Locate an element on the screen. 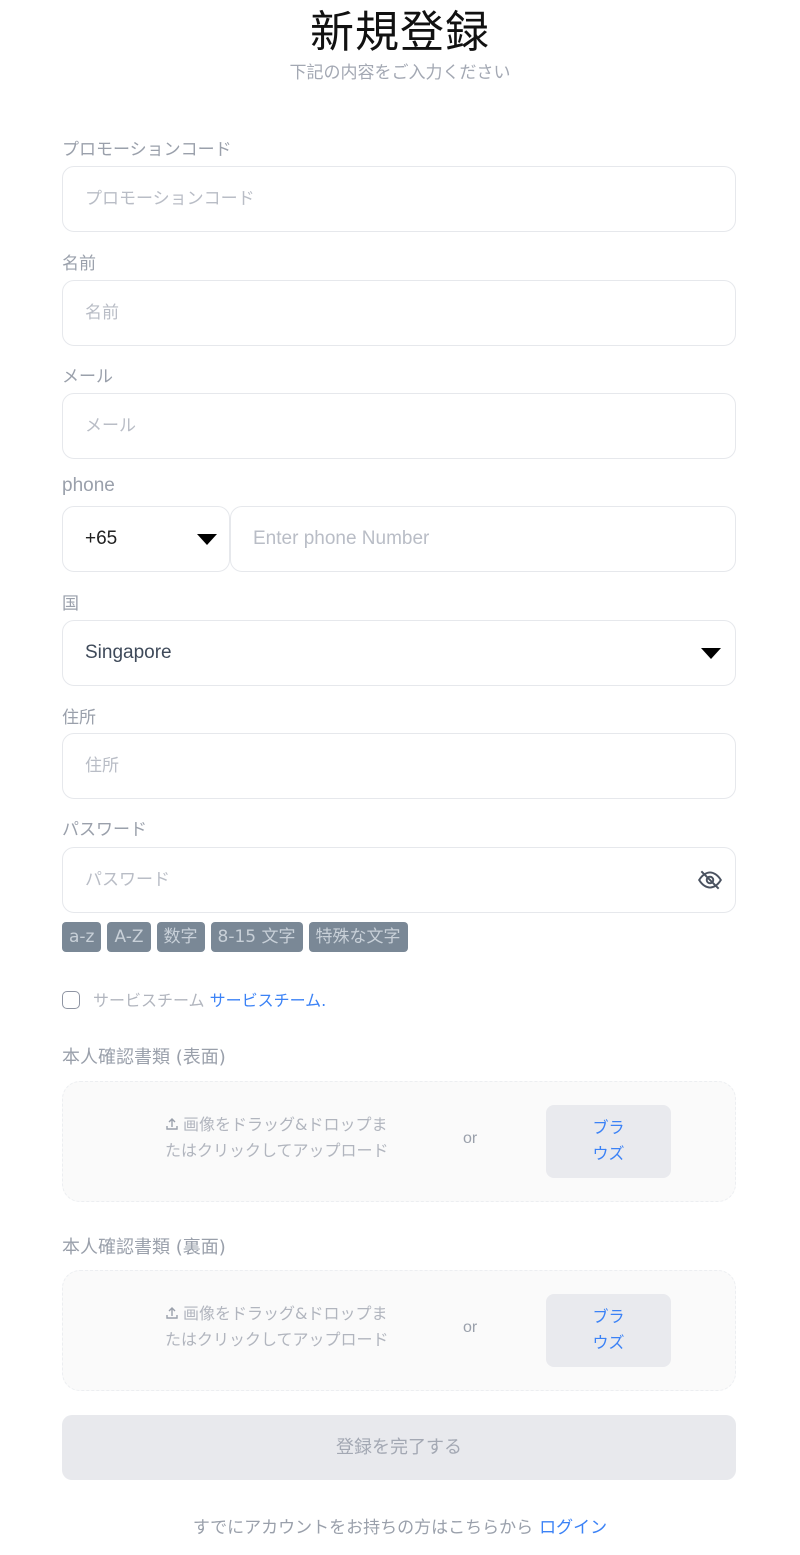  login-prompt-text: すでにアカウントをお持ちの方はこちらから is located at coordinates (363, 1528).